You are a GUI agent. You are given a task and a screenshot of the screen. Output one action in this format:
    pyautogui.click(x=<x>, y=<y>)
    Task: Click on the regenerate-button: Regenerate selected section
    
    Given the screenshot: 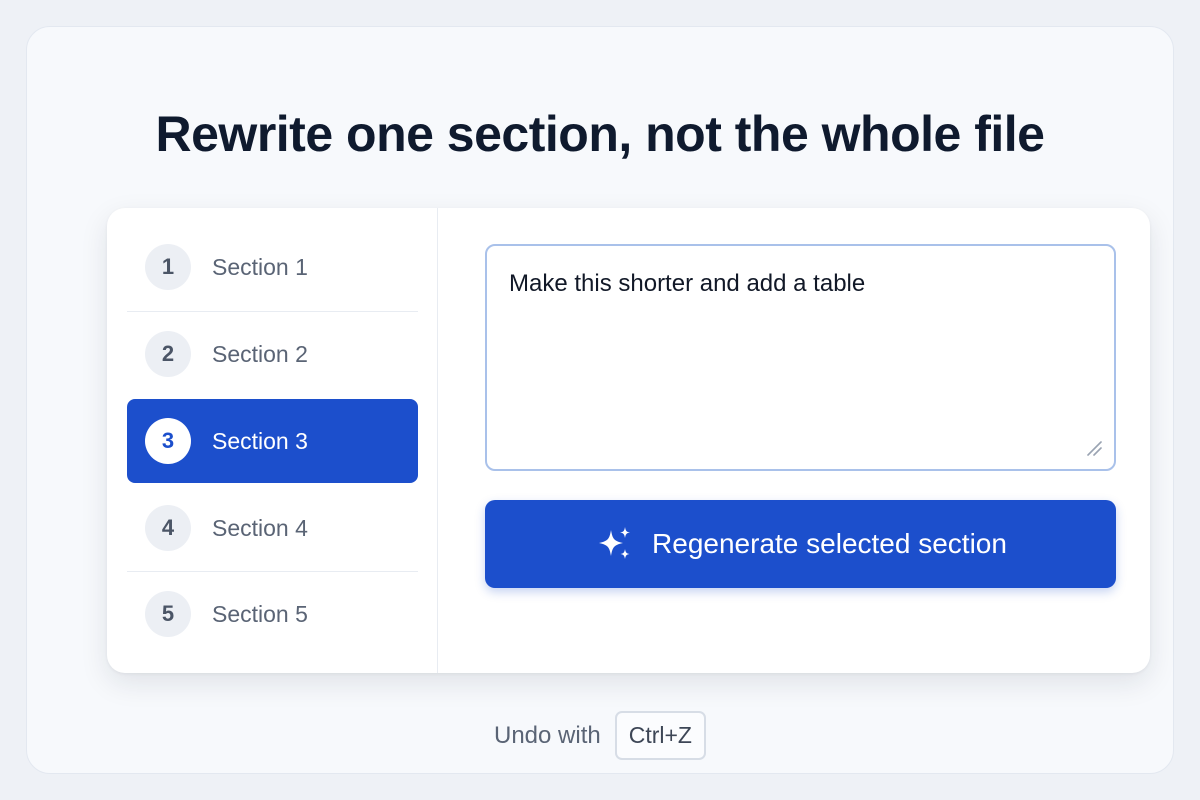 What is the action you would take?
    pyautogui.click(x=800, y=544)
    